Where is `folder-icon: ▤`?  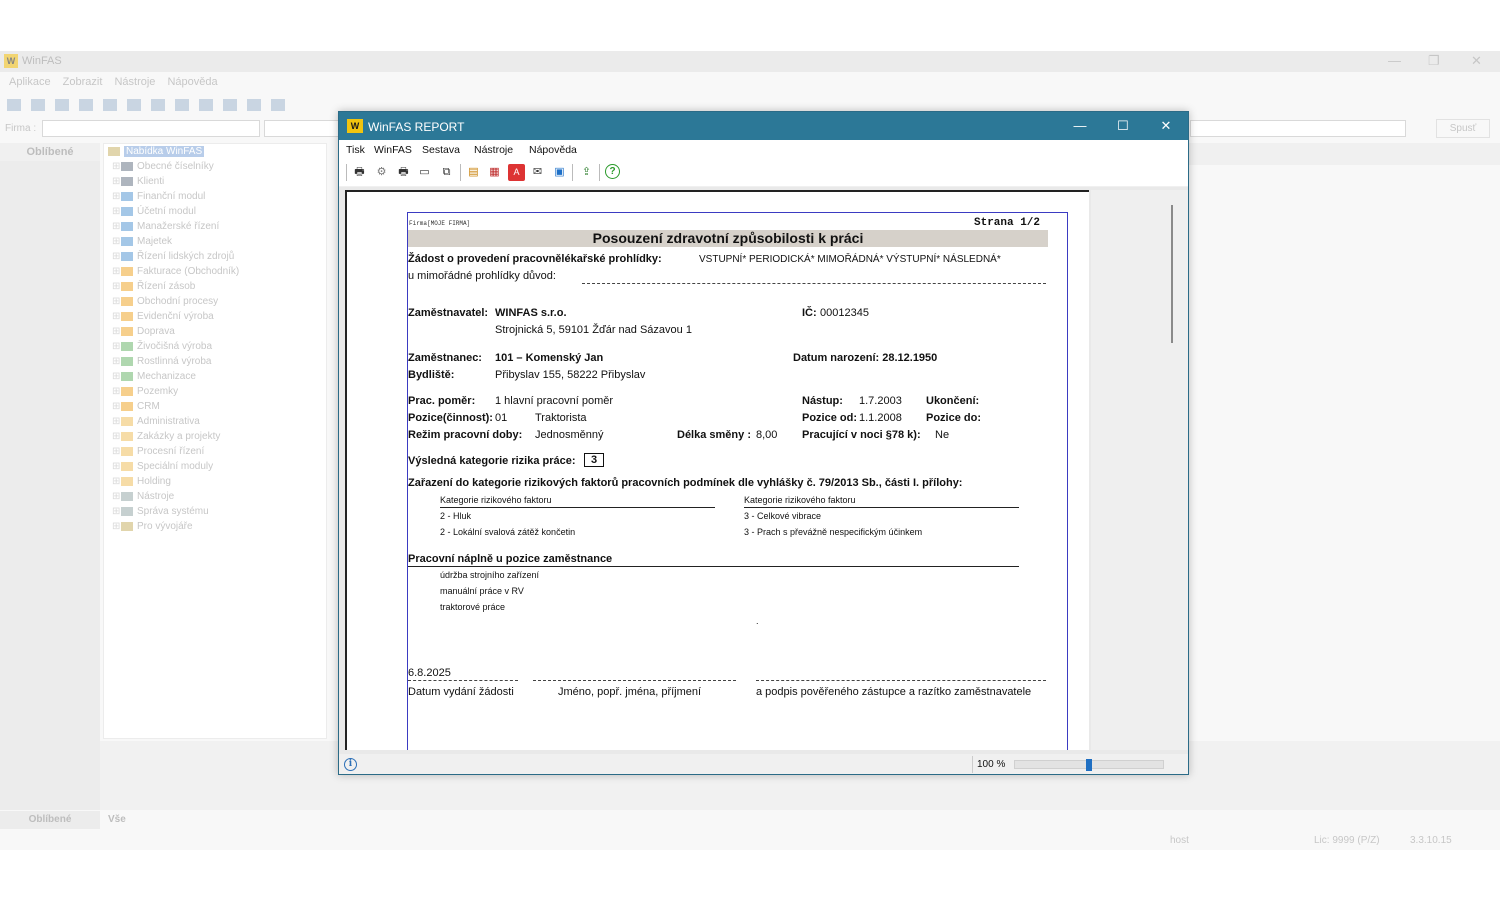 folder-icon: ▤ is located at coordinates (473, 172).